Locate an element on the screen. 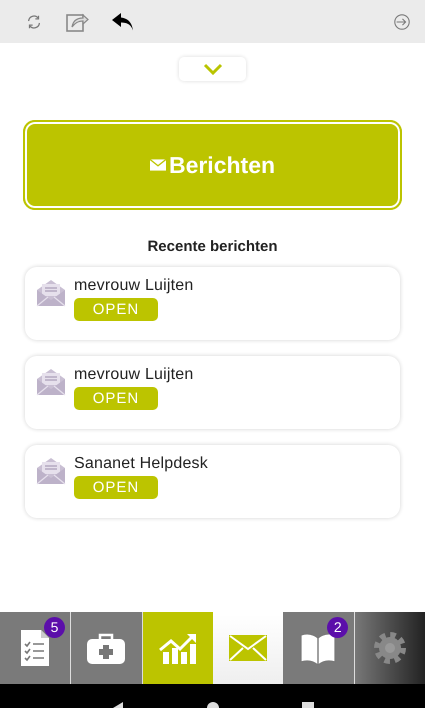 The height and width of the screenshot is (708, 425). gear-icon is located at coordinates (390, 648).